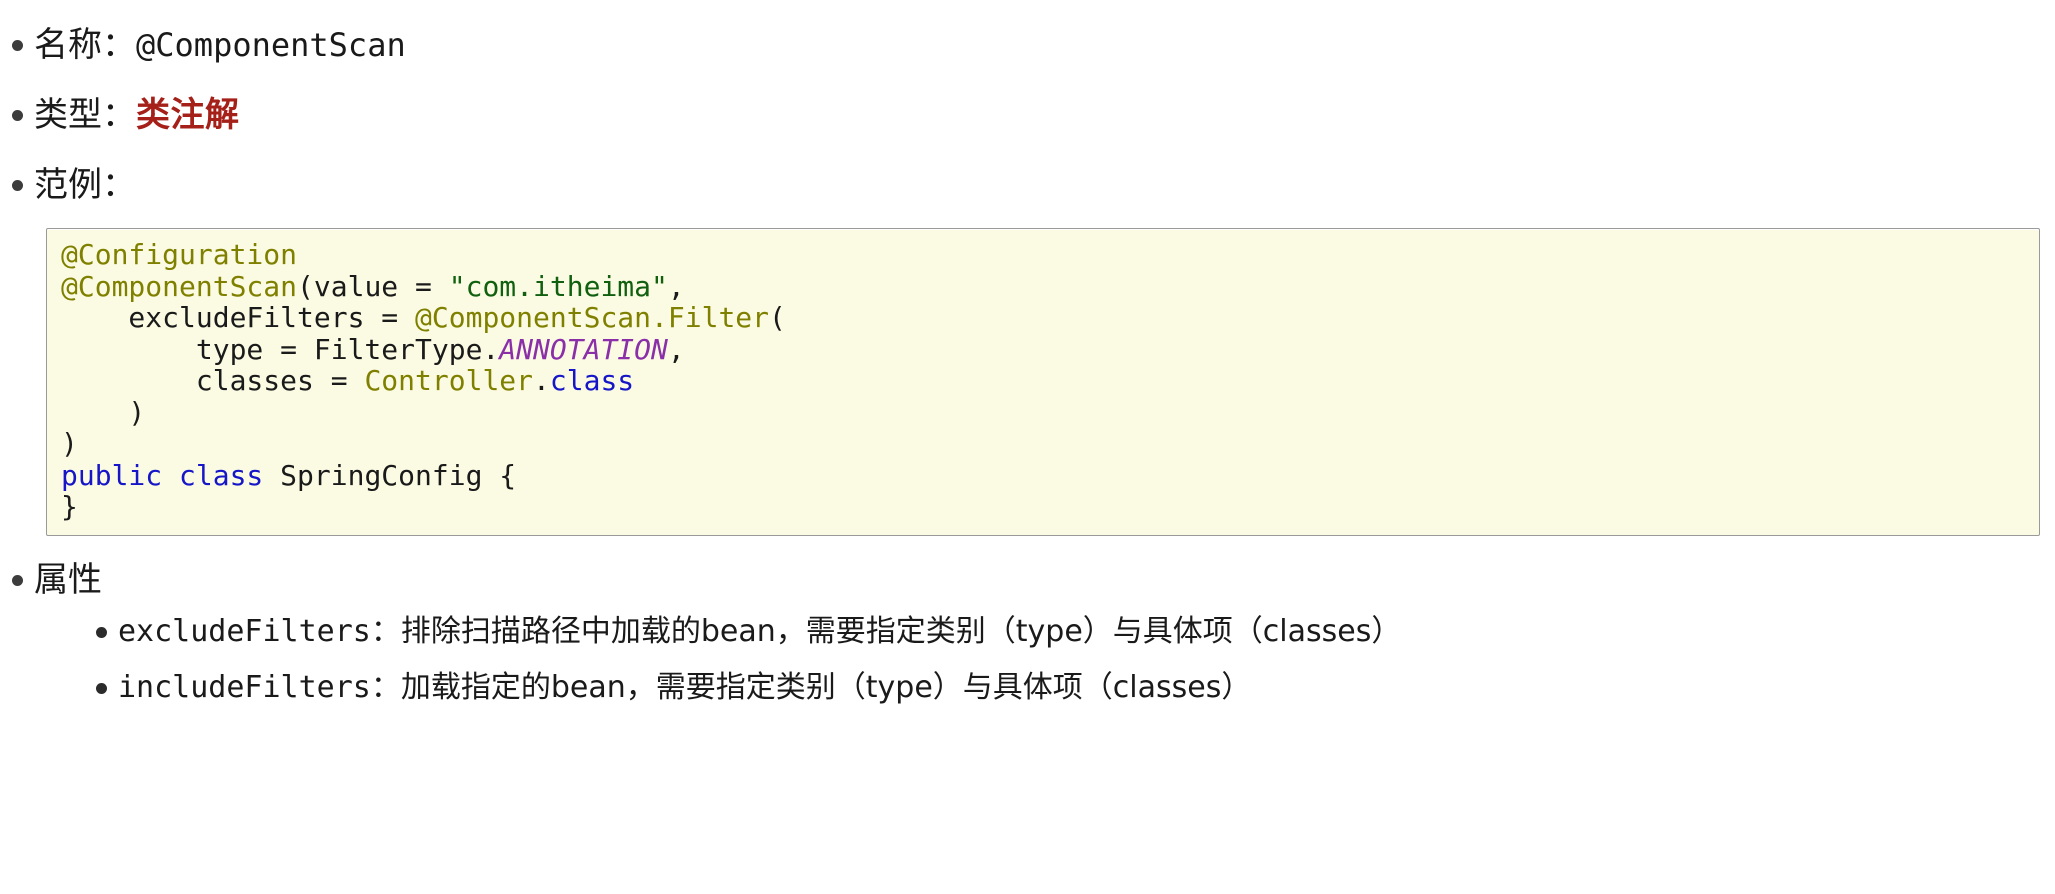  Describe the element at coordinates (162, 475) in the screenshot. I see `code-token: public class` at that location.